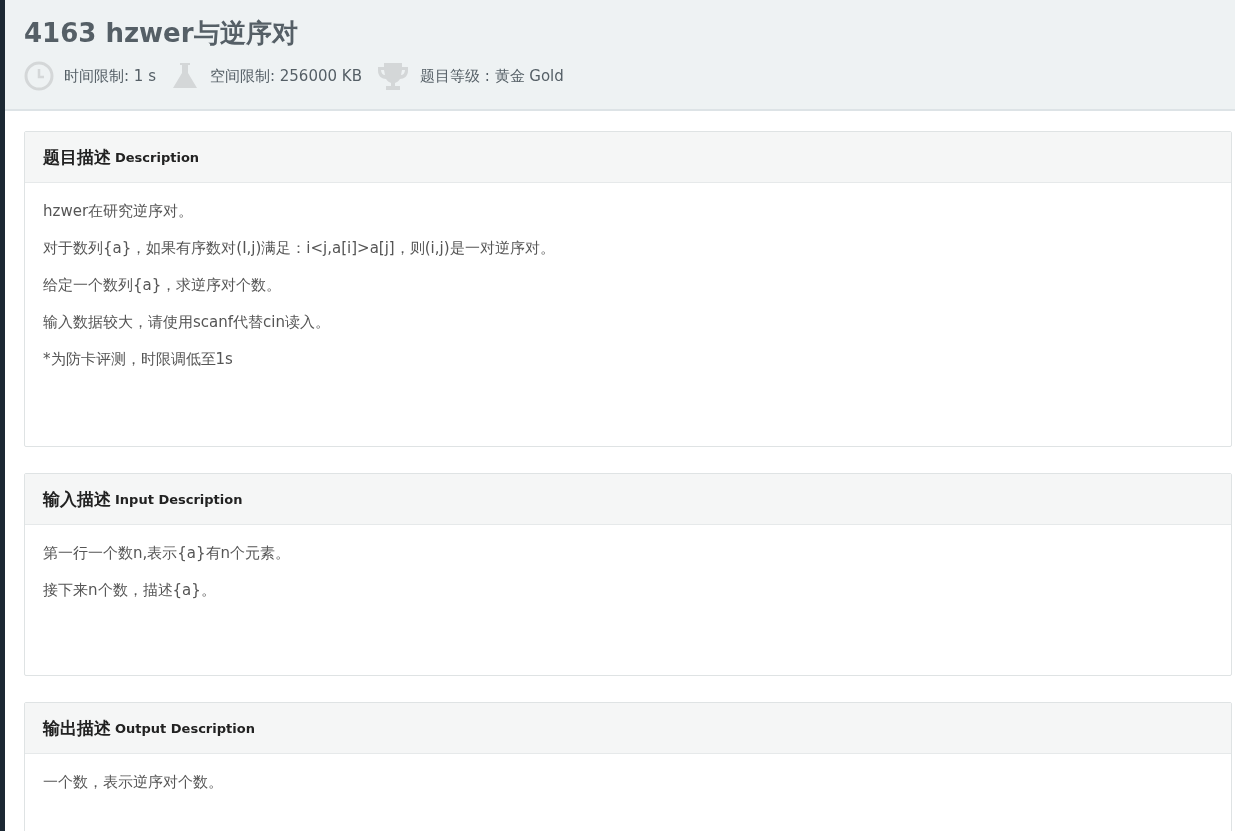 The height and width of the screenshot is (831, 1235). What do you see at coordinates (187, 322) in the screenshot?
I see `description-line: 输入数据较大，请使用scanf代替cin读入。` at bounding box center [187, 322].